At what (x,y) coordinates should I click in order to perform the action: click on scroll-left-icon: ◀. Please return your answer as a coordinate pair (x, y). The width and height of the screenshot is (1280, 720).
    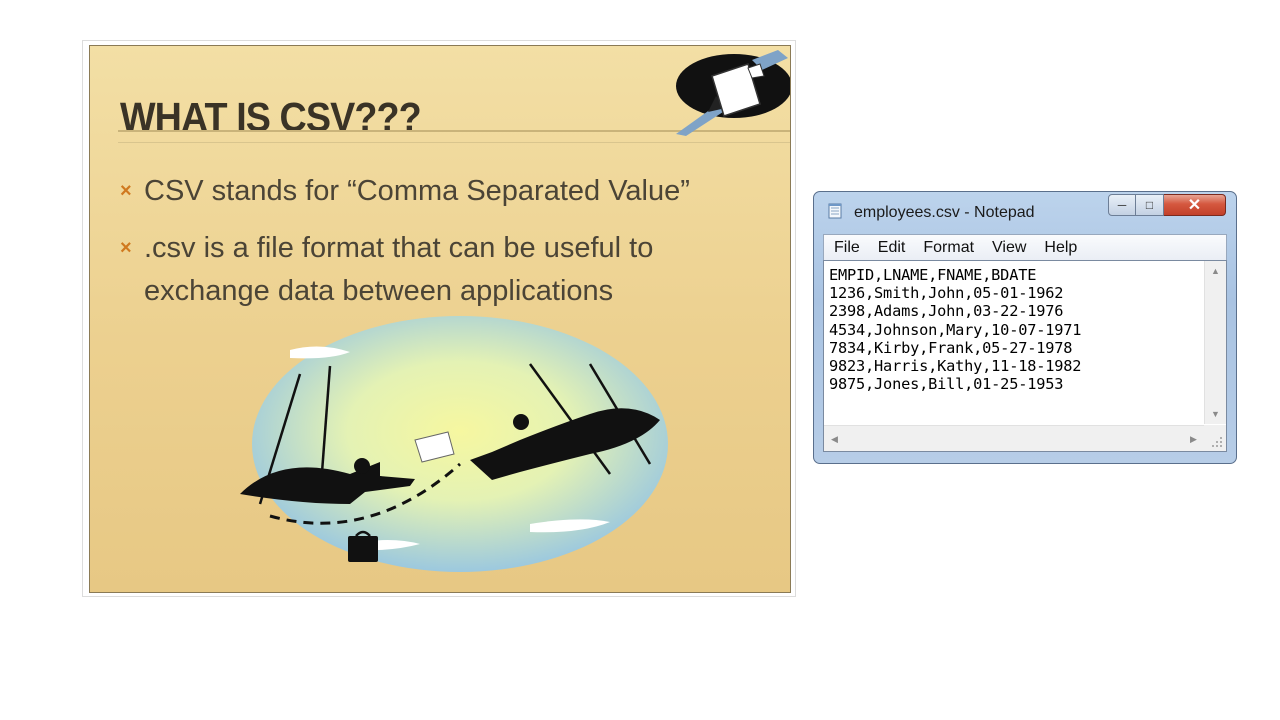
    Looking at the image, I should click on (834, 439).